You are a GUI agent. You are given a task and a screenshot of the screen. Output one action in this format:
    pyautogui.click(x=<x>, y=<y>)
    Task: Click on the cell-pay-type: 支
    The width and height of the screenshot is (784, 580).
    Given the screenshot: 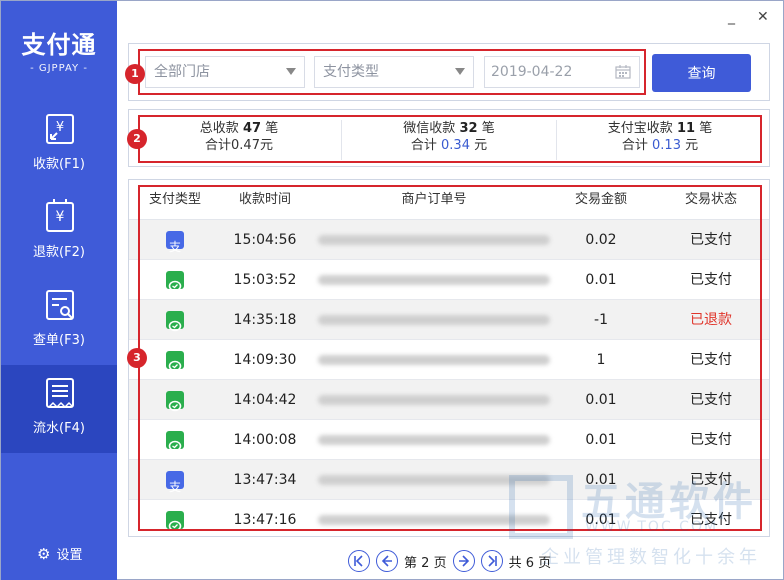 What is the action you would take?
    pyautogui.click(x=175, y=240)
    